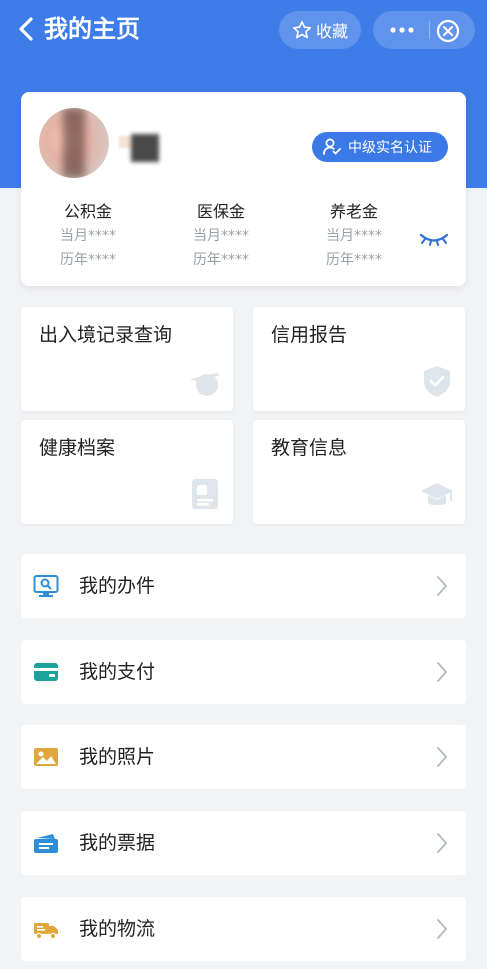 The image size is (487, 969). What do you see at coordinates (429, 30) in the screenshot?
I see `capsule-divider` at bounding box center [429, 30].